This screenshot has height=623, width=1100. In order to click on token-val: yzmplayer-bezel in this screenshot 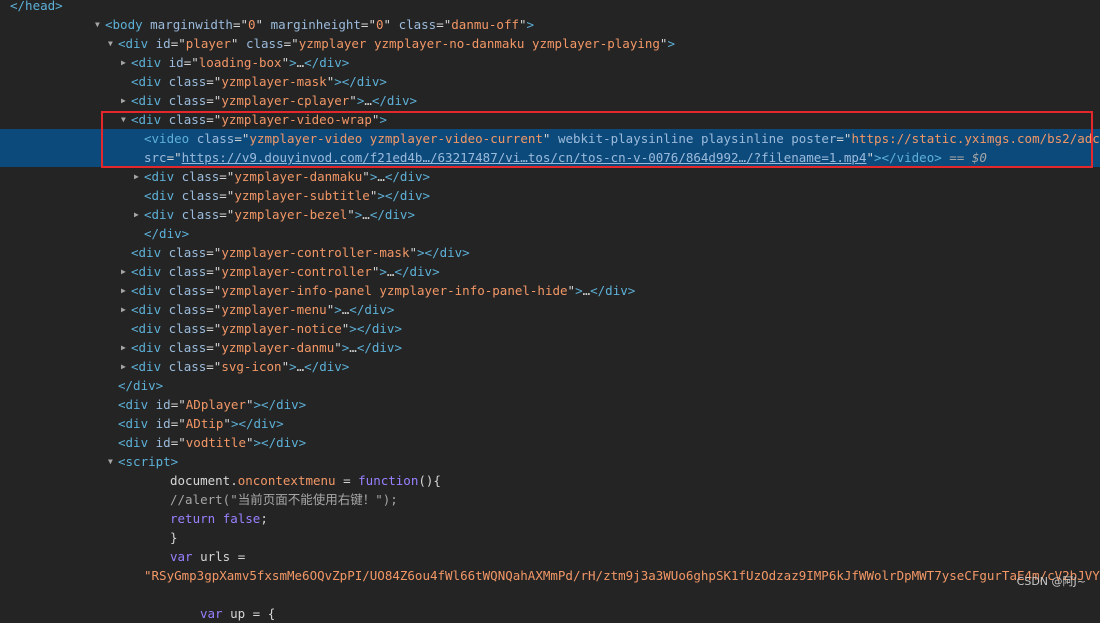, I will do `click(291, 214)`.